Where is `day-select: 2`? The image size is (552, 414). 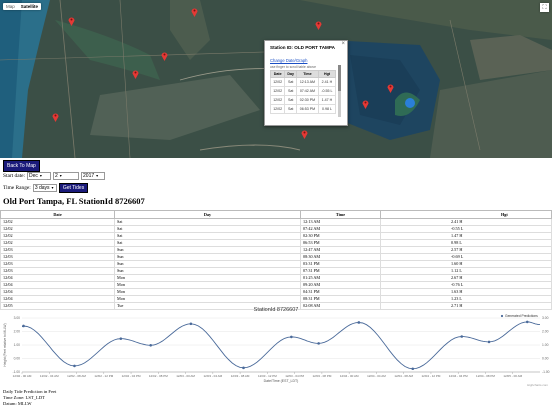 day-select: 2 is located at coordinates (66, 176).